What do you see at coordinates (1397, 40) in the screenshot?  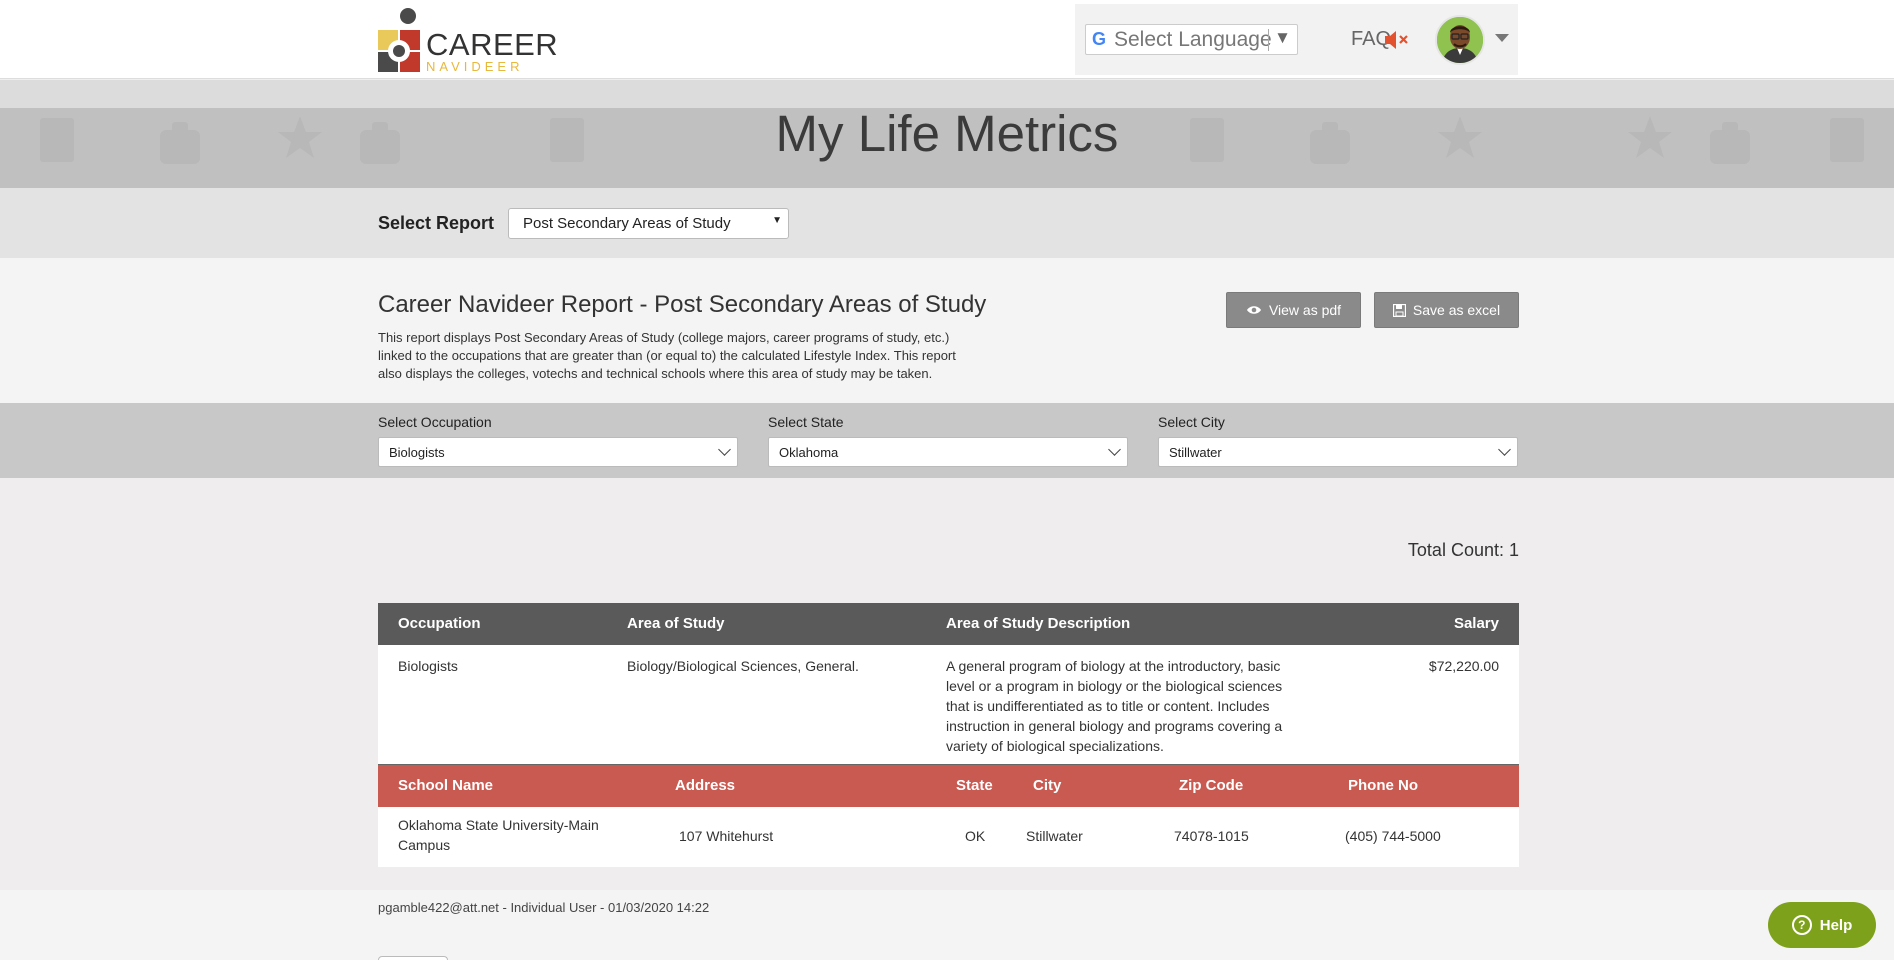 I see `mute-icon` at bounding box center [1397, 40].